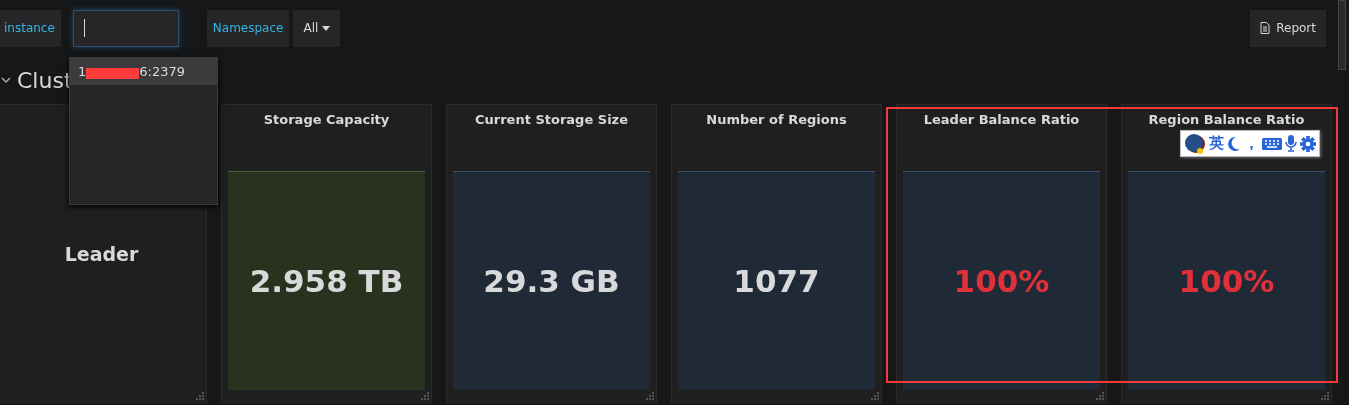  Describe the element at coordinates (776, 119) in the screenshot. I see `panel-title: Number of Regions` at that location.